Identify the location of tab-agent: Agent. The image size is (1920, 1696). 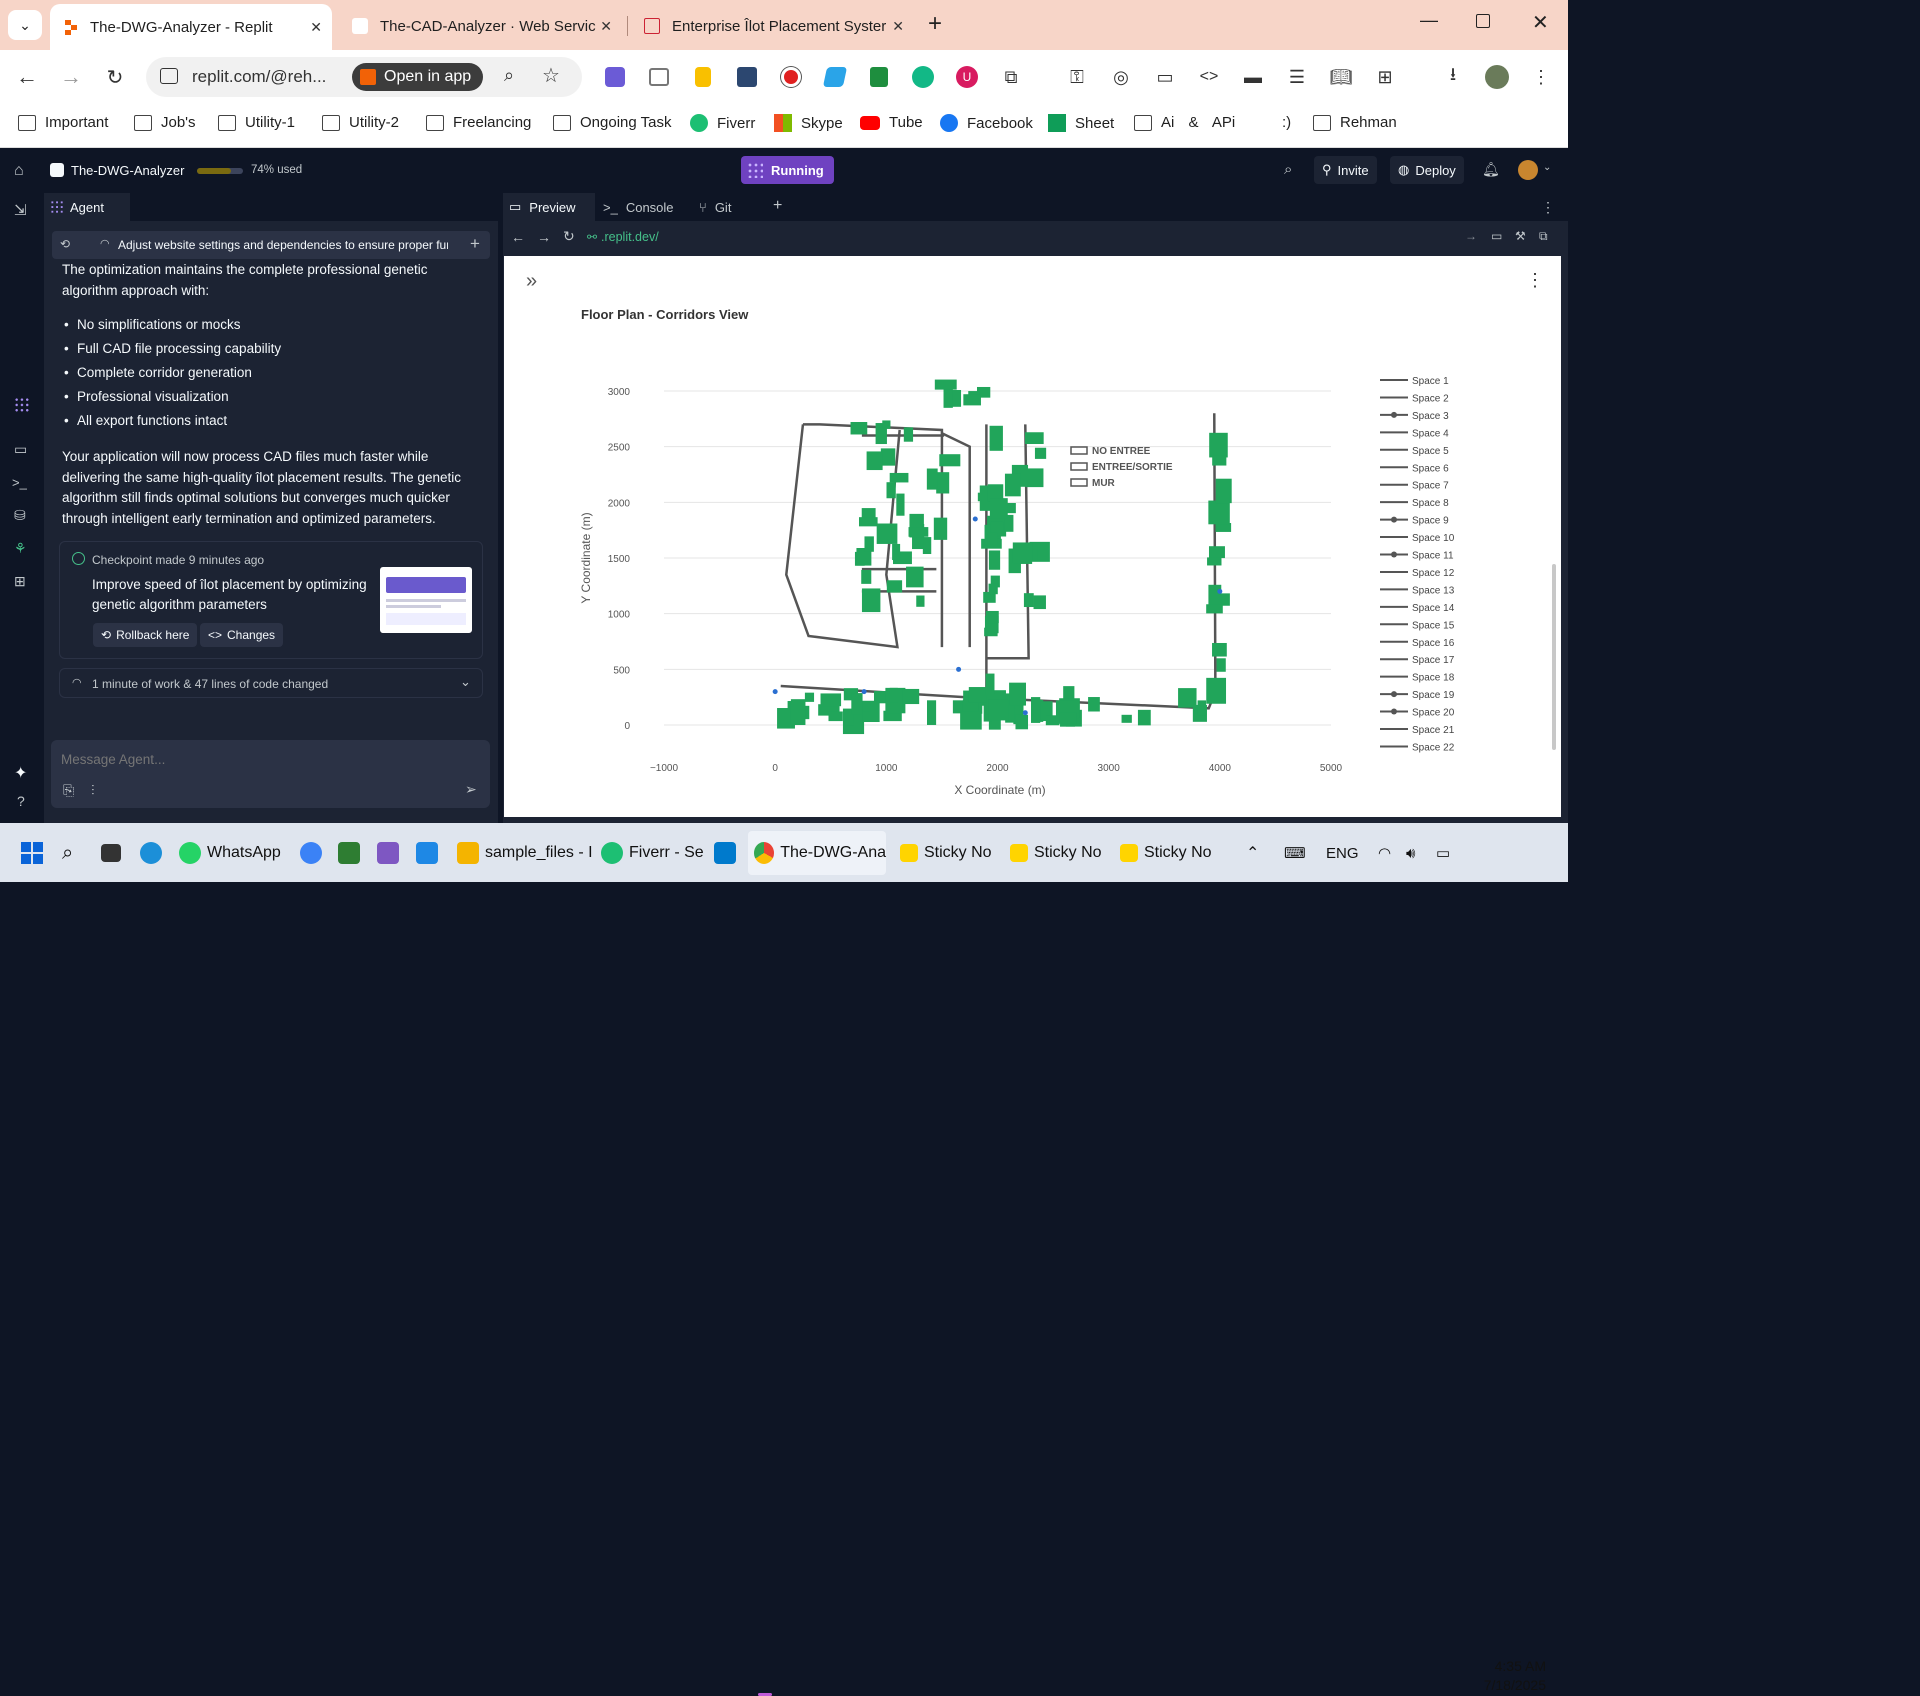
(87, 207).